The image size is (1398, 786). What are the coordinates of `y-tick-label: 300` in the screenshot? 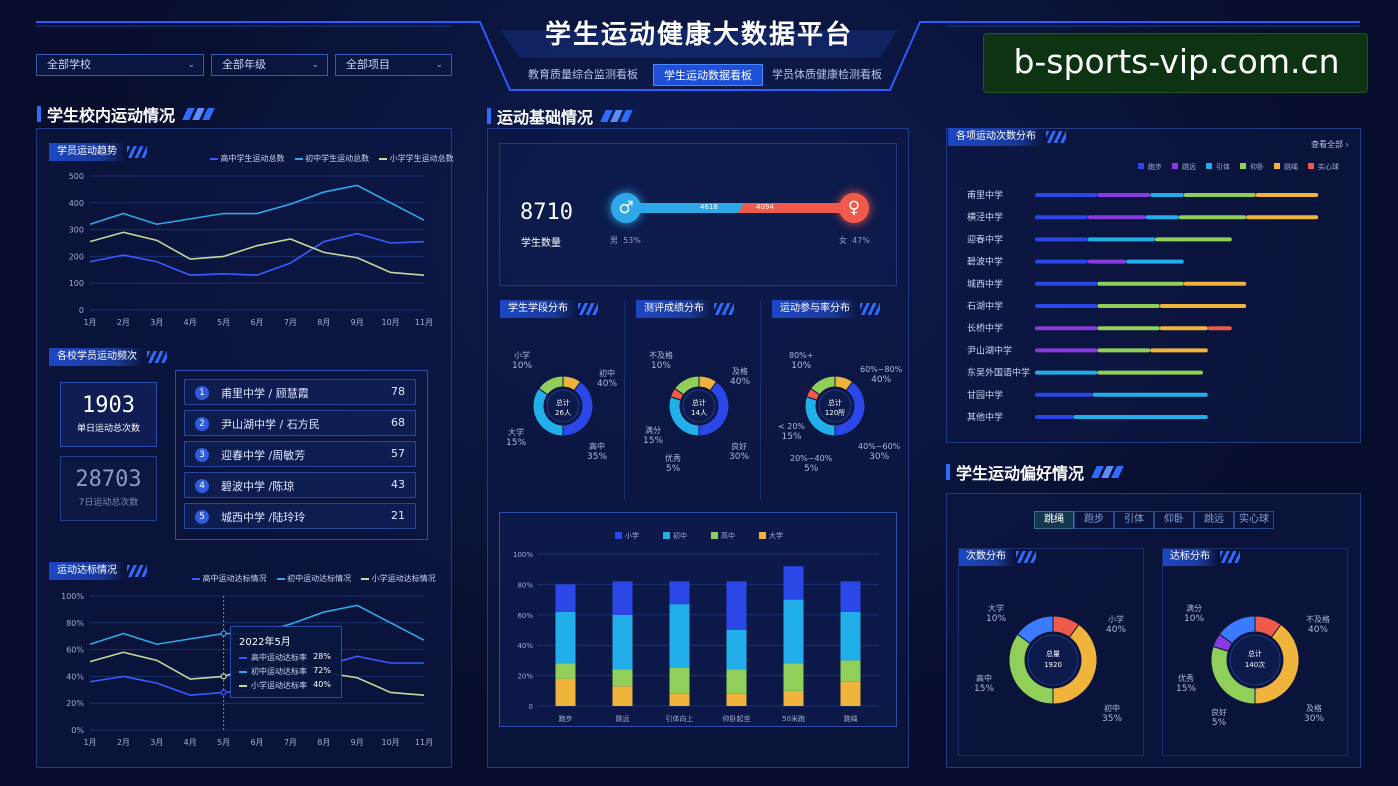 It's located at (76, 230).